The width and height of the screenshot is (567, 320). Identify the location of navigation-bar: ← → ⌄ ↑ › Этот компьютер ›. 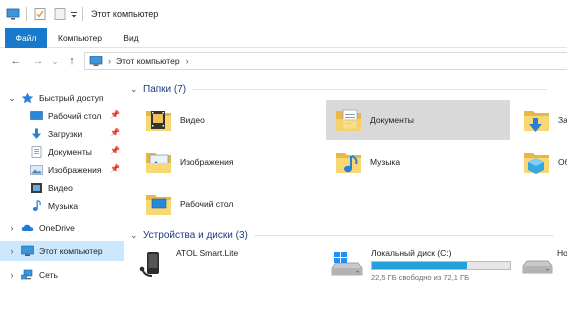
(283, 61).